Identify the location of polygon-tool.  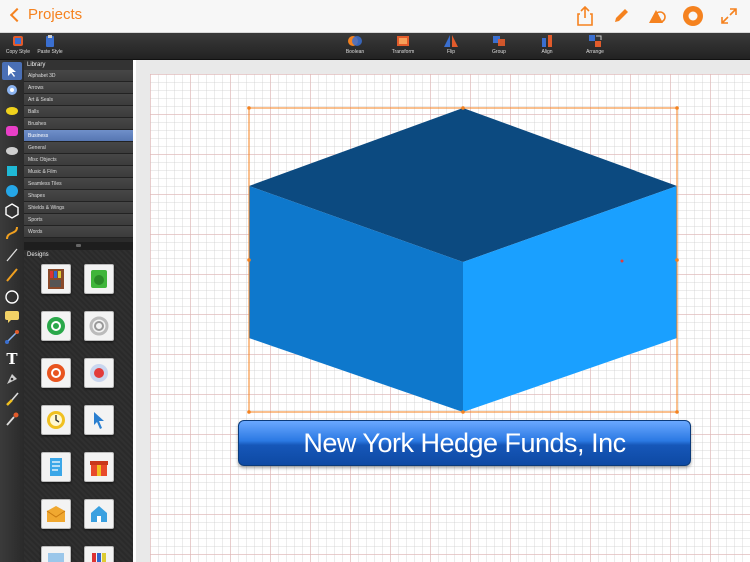
(12, 211).